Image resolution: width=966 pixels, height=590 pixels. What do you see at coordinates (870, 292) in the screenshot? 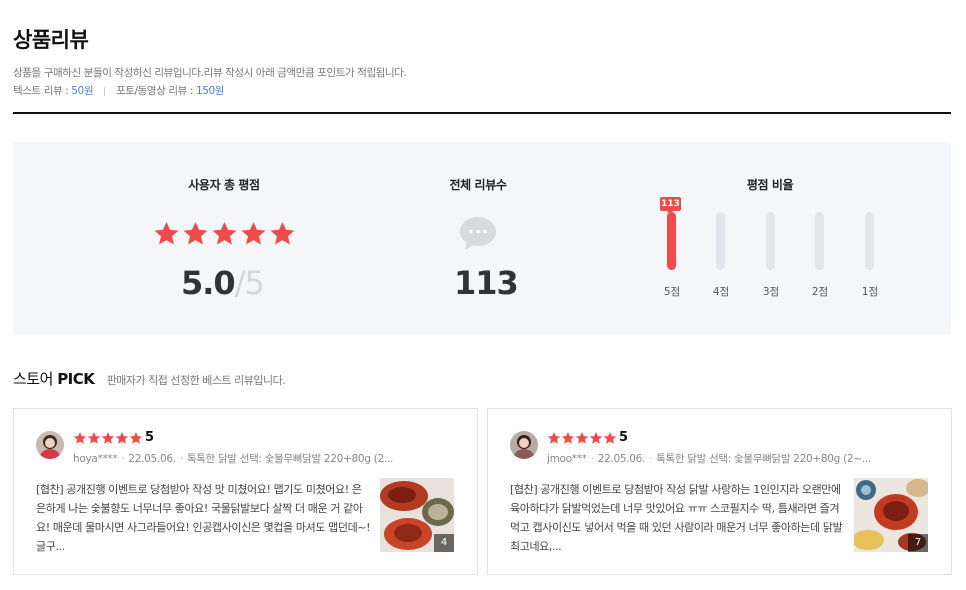
I see `rating-bar-label: 1점` at bounding box center [870, 292].